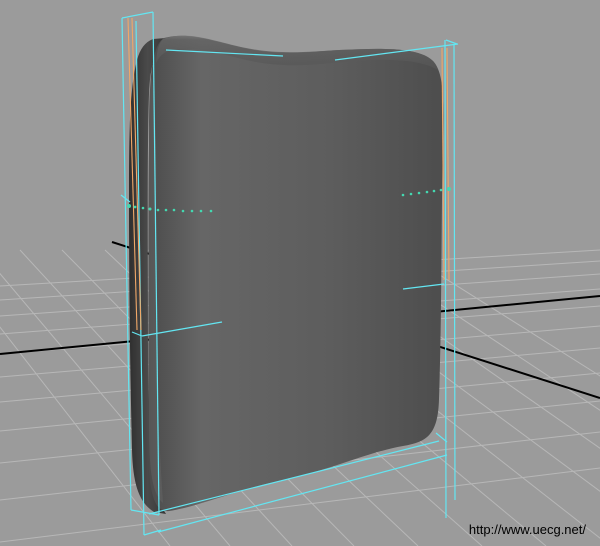  I want to click on watermark-url: http://www.uecg.net/, so click(527, 529).